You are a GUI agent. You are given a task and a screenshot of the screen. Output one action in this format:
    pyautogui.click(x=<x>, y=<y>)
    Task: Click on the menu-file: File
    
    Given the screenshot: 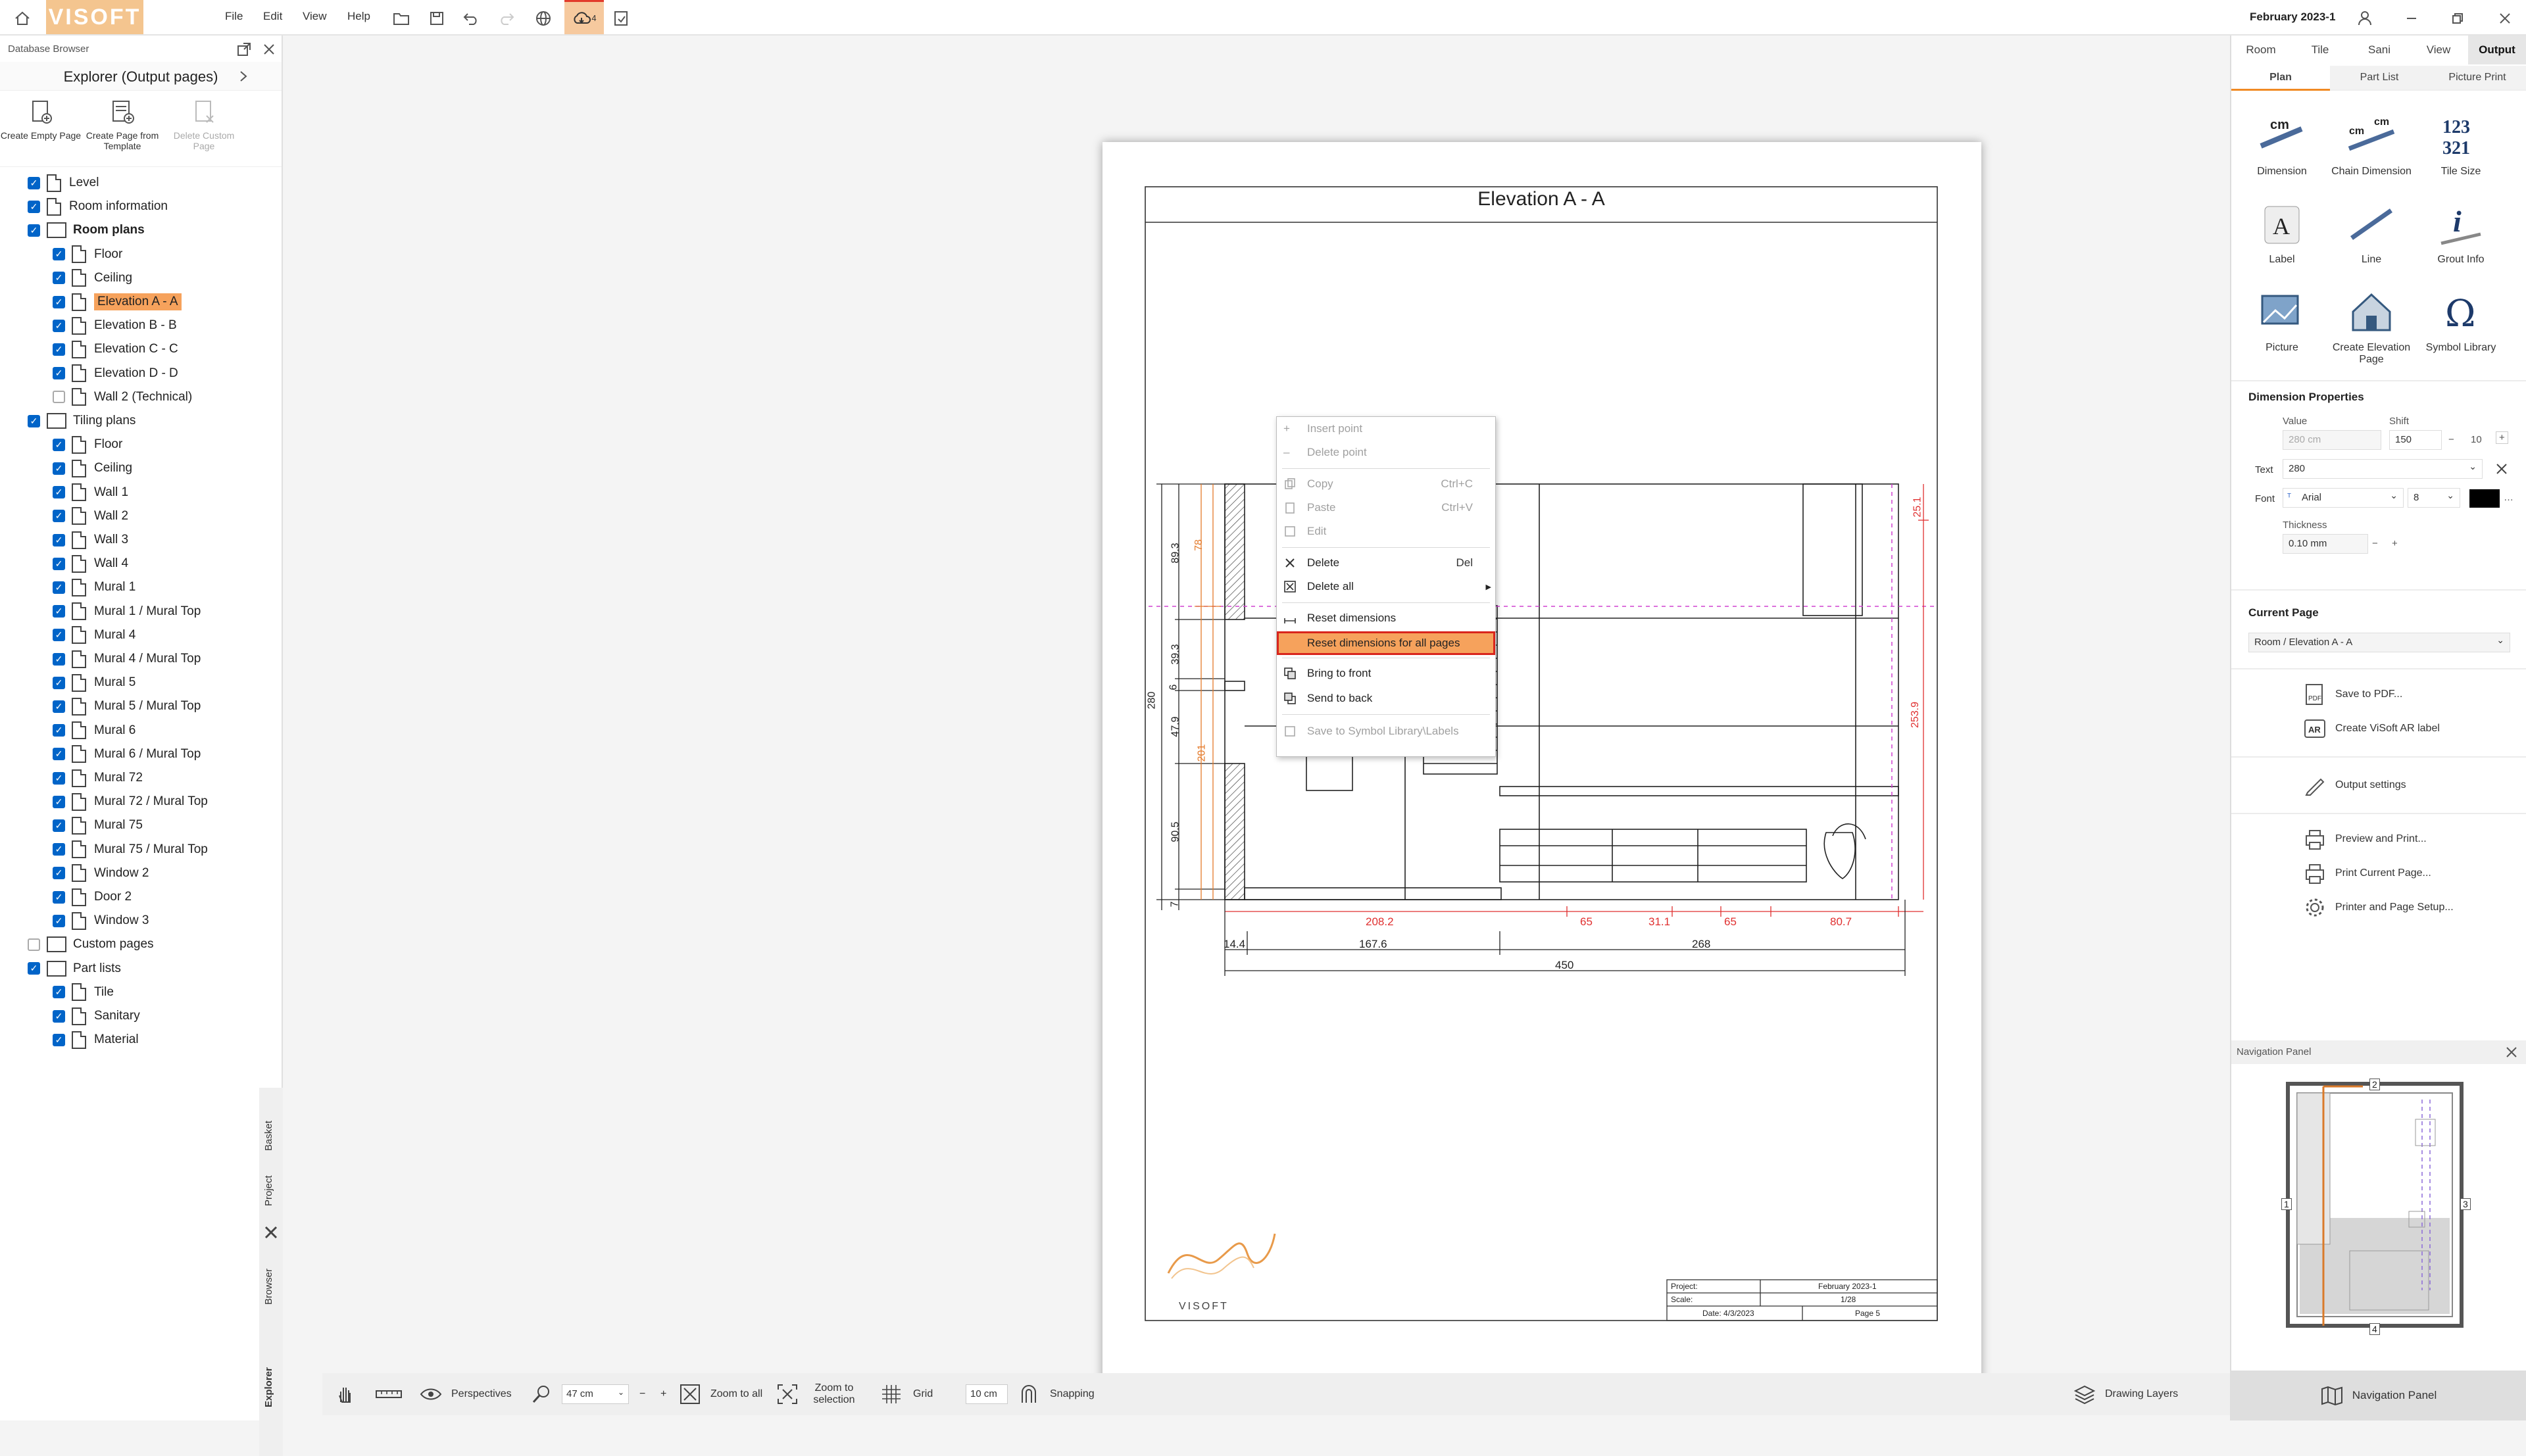 What is the action you would take?
    pyautogui.click(x=234, y=16)
    